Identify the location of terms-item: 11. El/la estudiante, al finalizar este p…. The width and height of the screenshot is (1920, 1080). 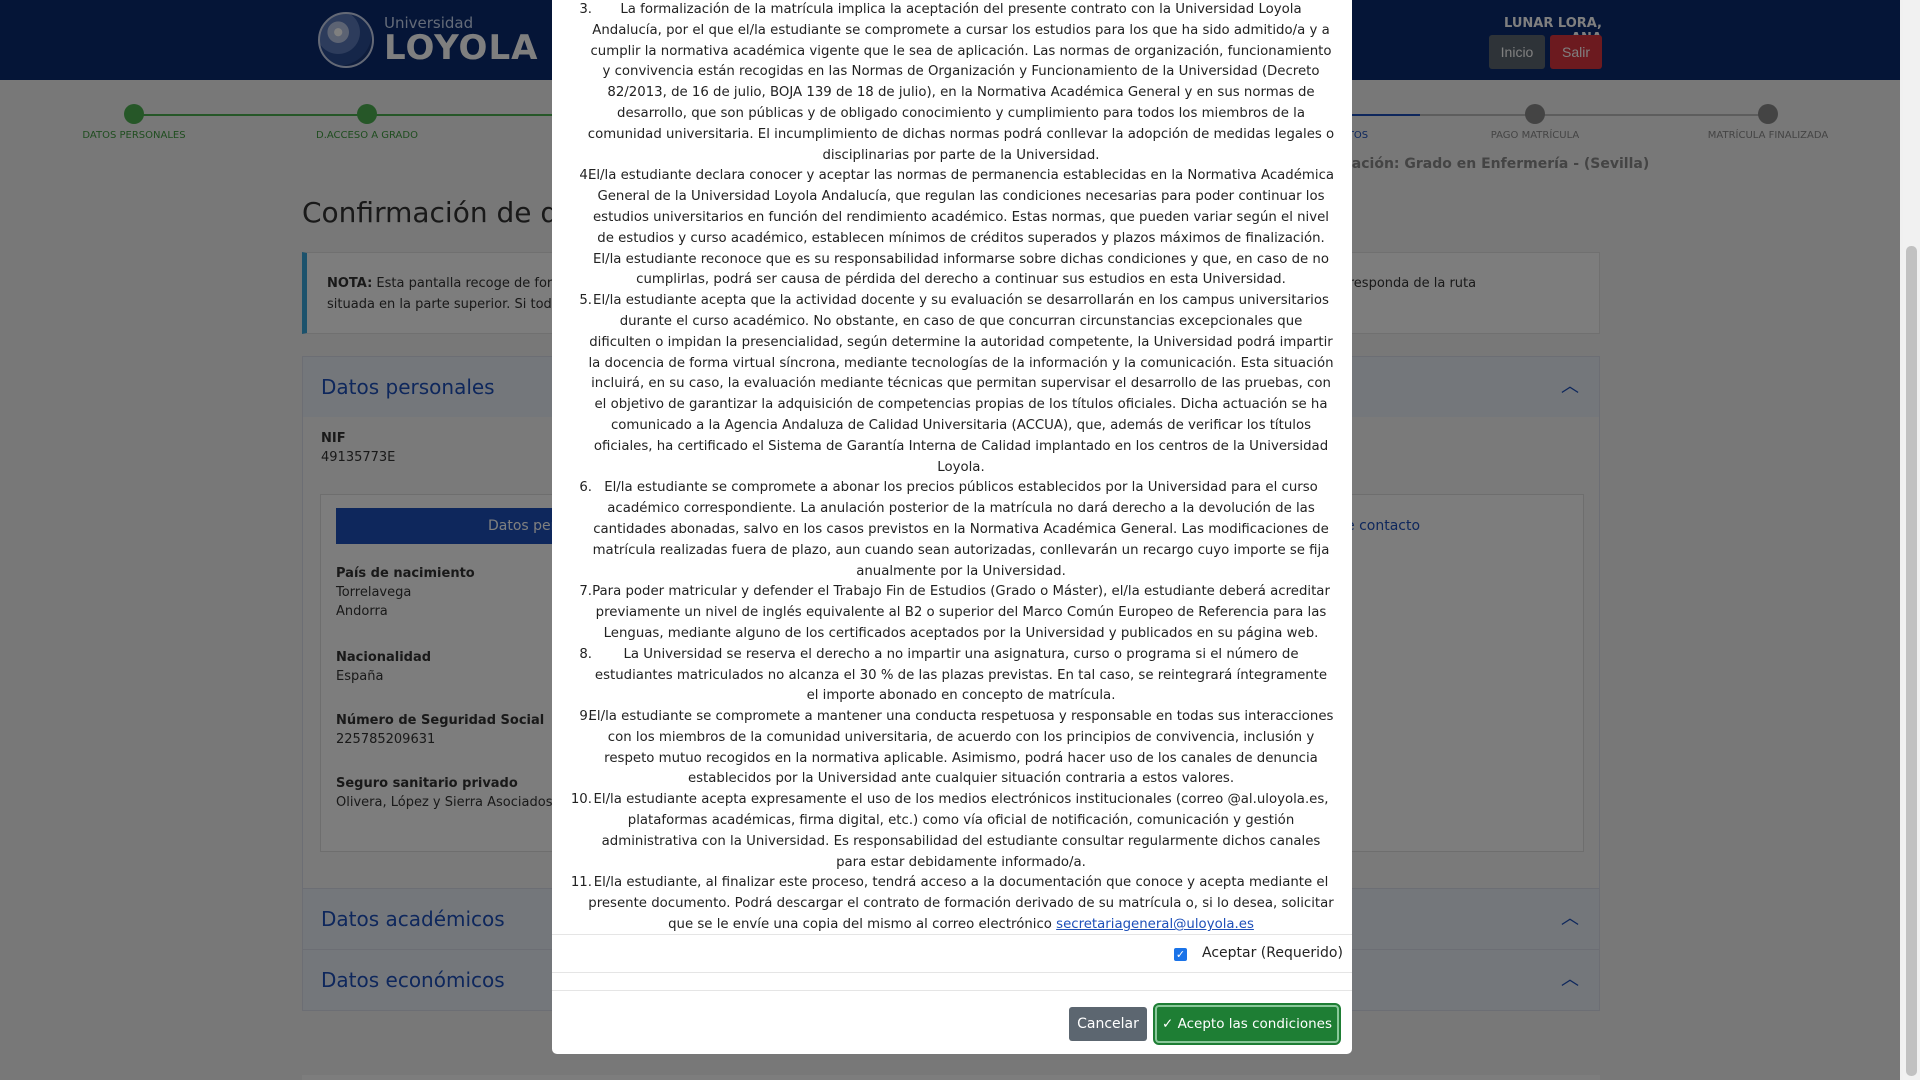
(943, 903).